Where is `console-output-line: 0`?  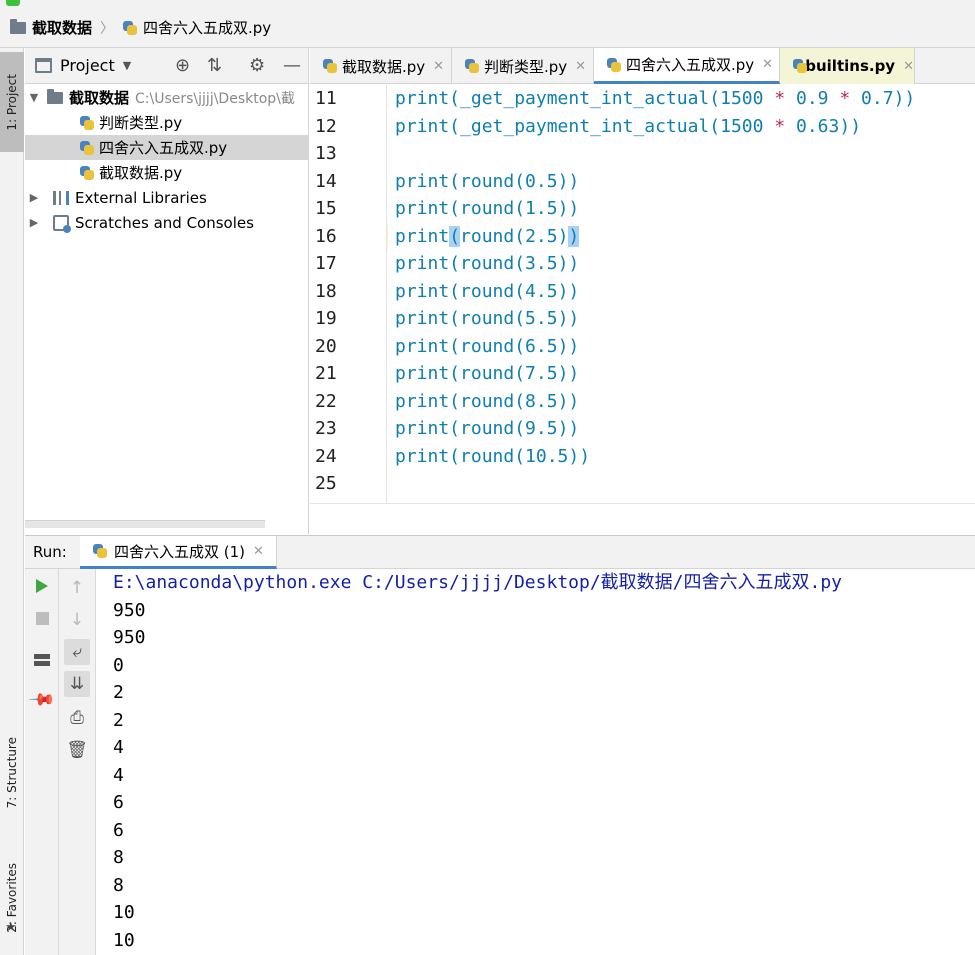 console-output-line: 0 is located at coordinates (118, 665).